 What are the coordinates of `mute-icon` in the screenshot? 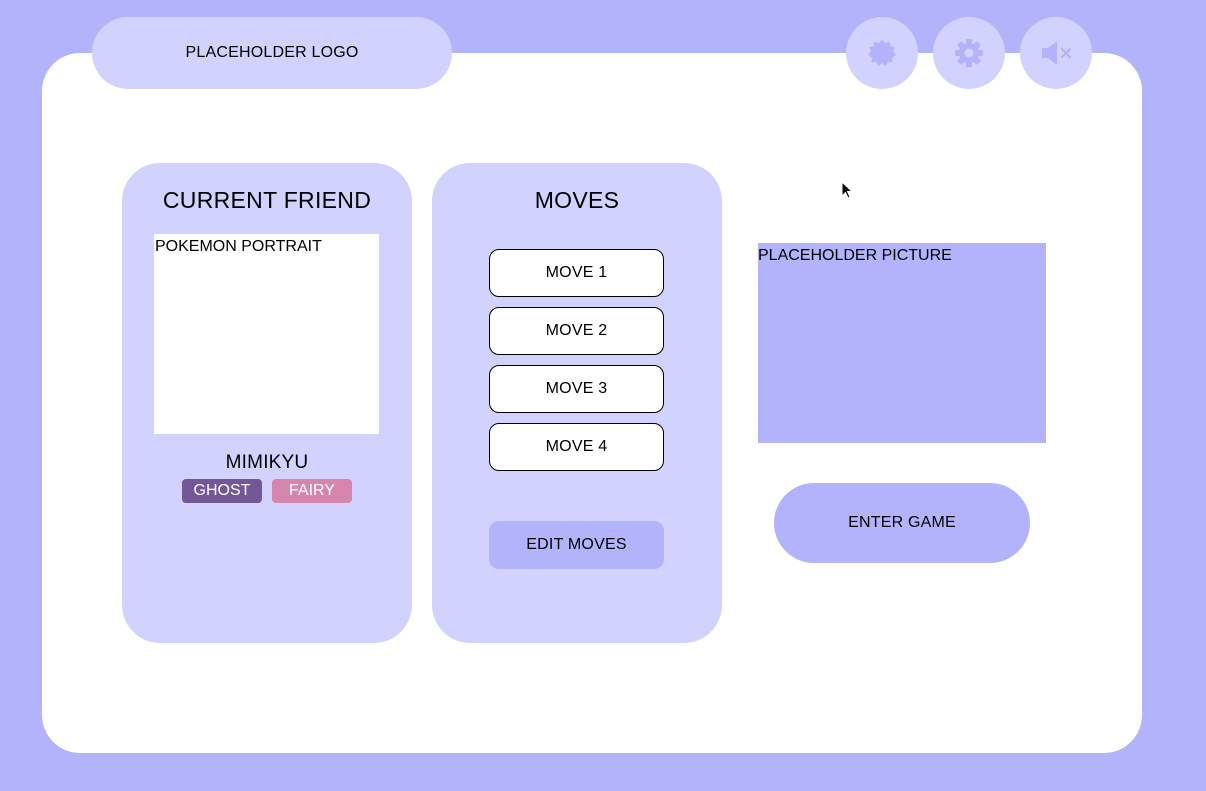 It's located at (1057, 53).